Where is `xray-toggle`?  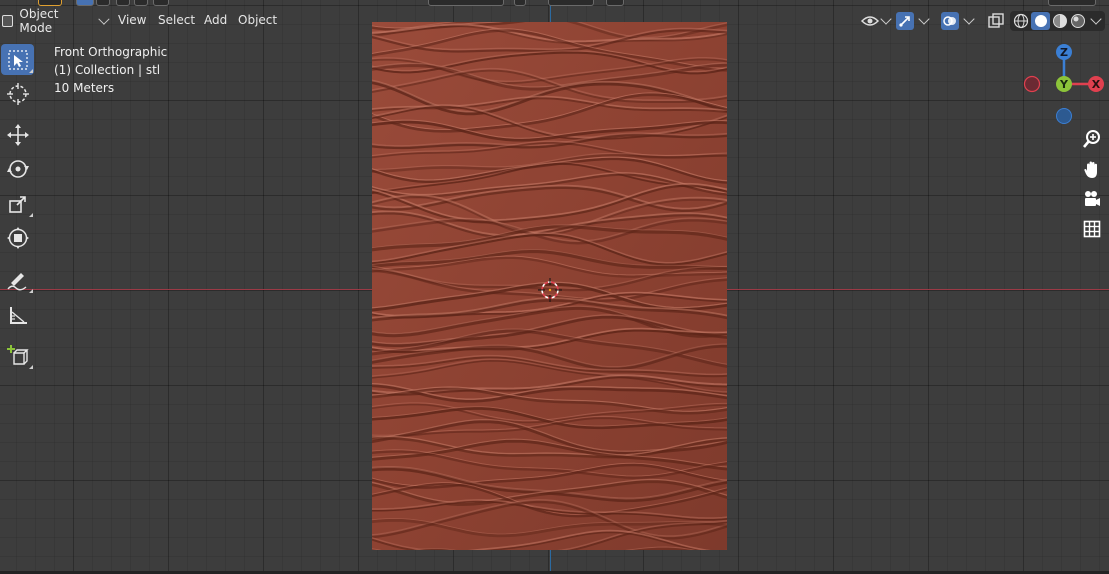 xray-toggle is located at coordinates (996, 21).